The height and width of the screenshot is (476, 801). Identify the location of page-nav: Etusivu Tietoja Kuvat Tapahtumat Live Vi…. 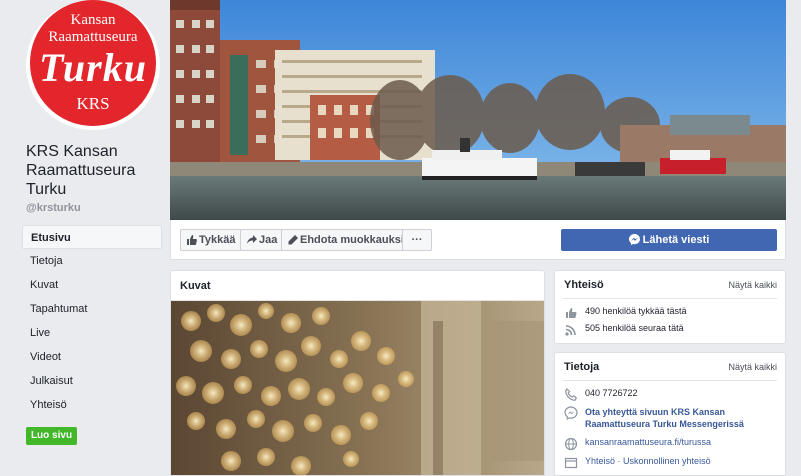
(92, 321).